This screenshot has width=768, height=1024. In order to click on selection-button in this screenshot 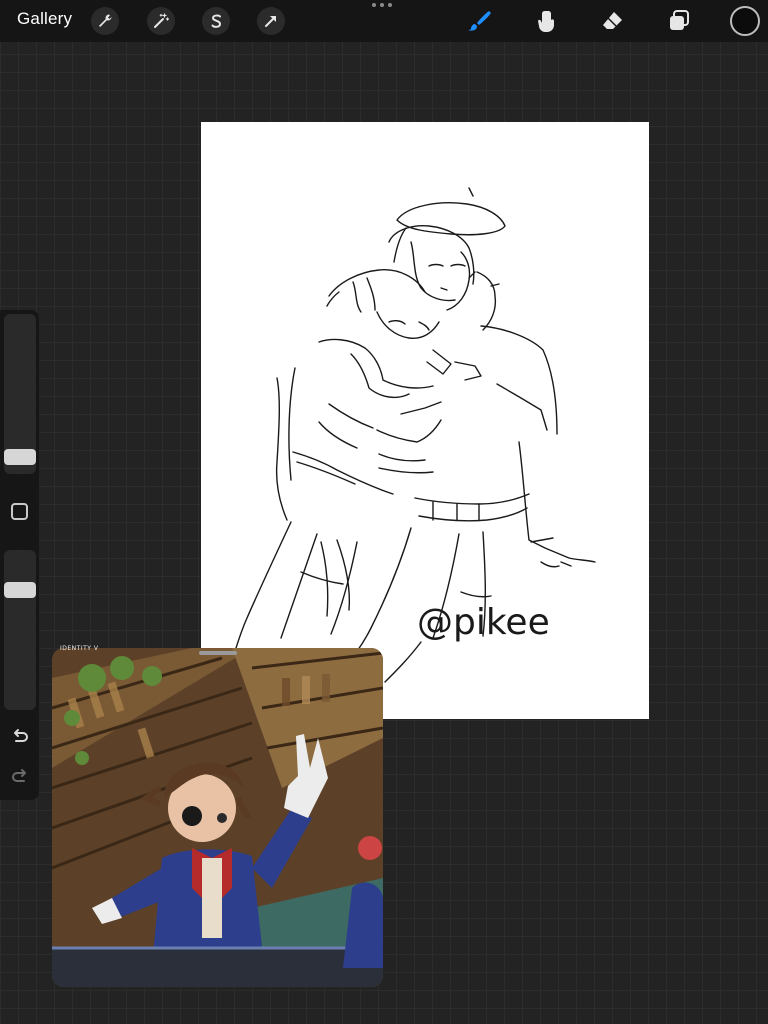, I will do `click(216, 21)`.